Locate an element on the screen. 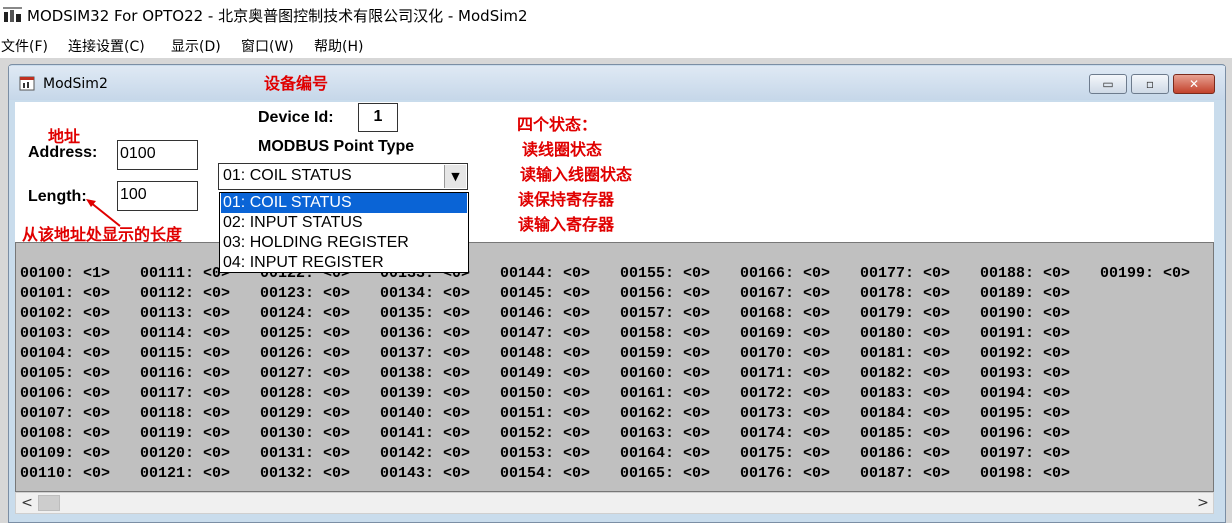  register-cell: 00134: <0> is located at coordinates (425, 293).